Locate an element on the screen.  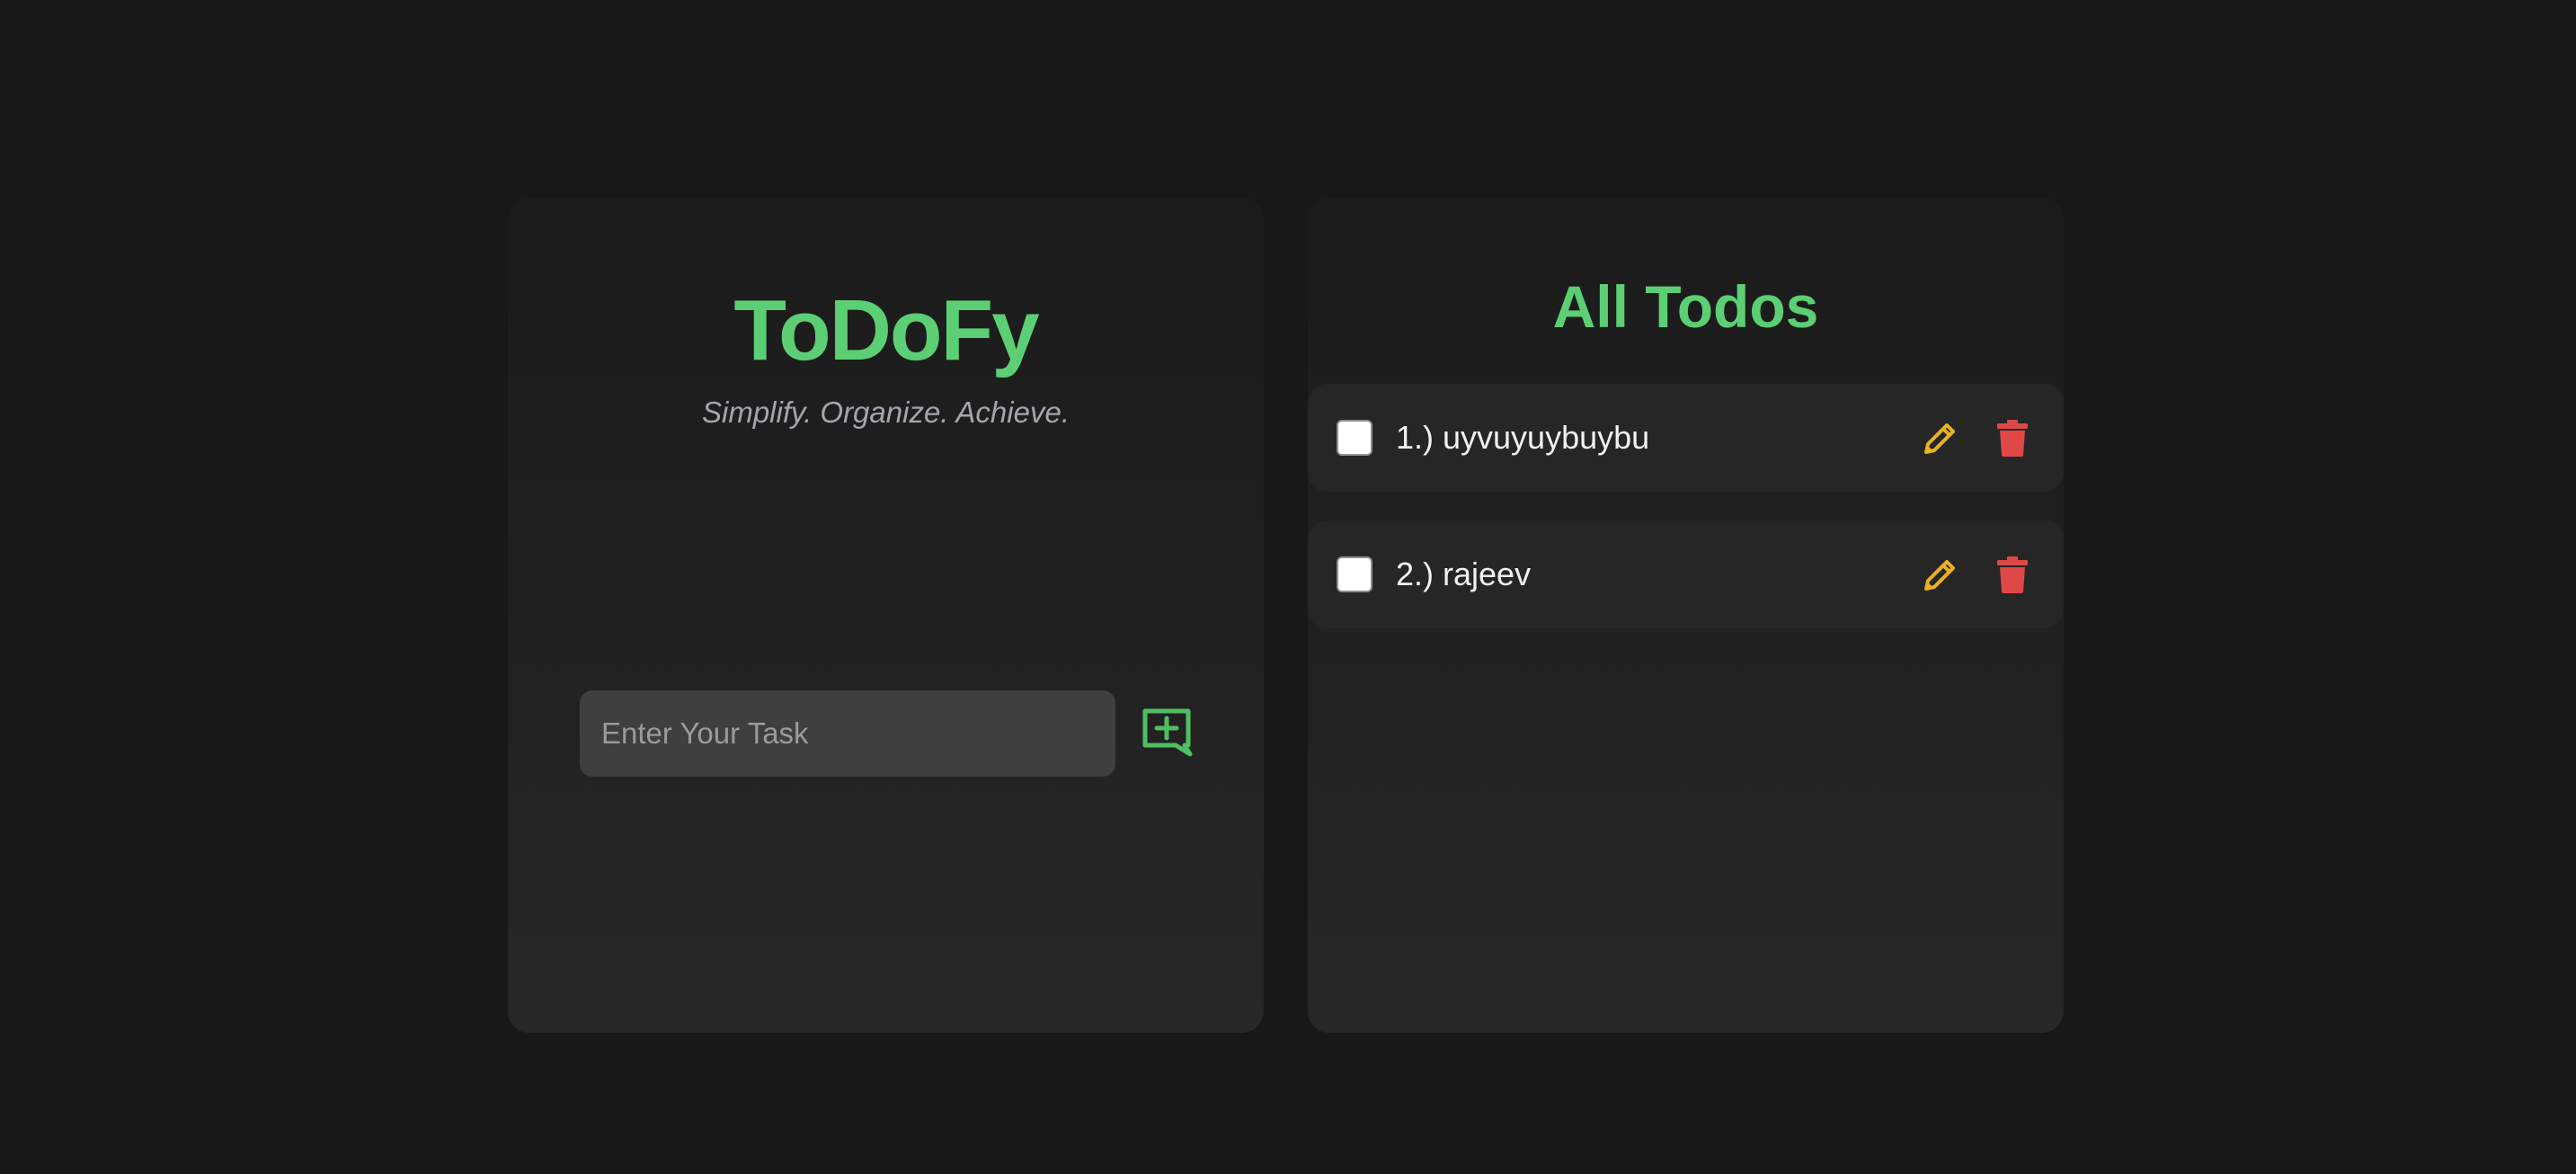
todo-list: 1.) uyvuyuybuybu 2.) rajeev is located at coordinates (1686, 521).